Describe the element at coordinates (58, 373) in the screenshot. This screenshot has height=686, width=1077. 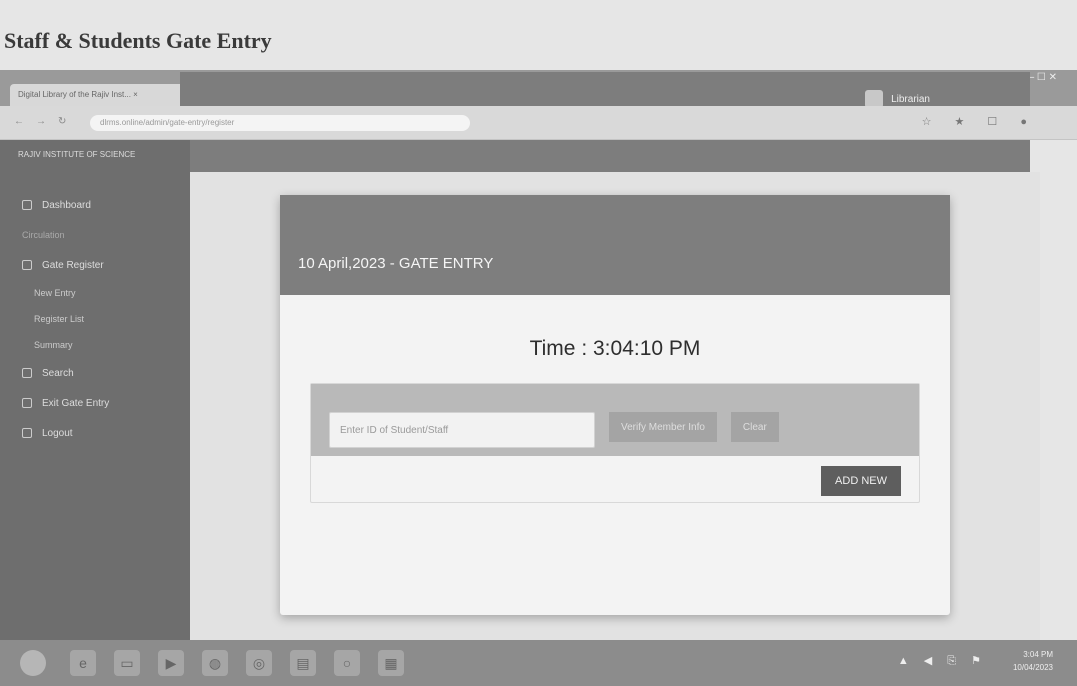
I see `sidebar-item-label: Search` at that location.